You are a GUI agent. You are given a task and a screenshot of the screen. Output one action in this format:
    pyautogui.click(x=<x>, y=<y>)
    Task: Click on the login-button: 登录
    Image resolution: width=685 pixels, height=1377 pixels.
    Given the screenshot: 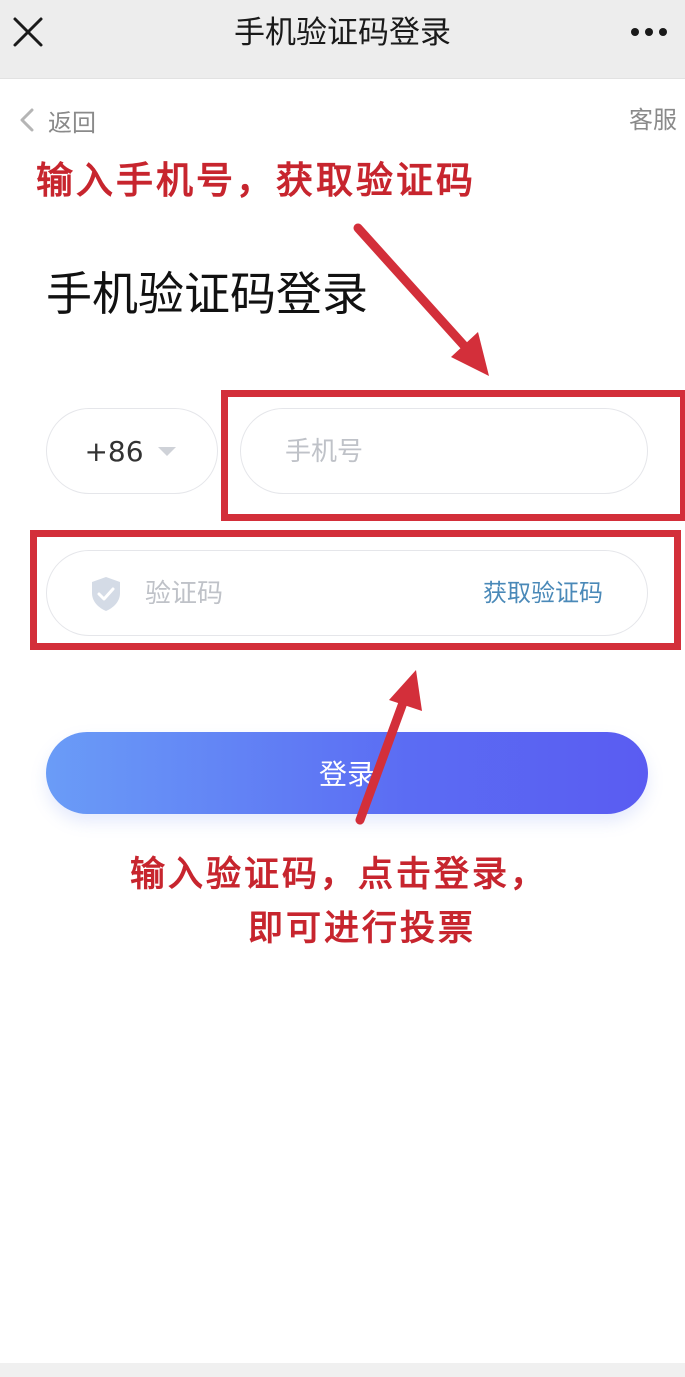 What is the action you would take?
    pyautogui.click(x=347, y=773)
    